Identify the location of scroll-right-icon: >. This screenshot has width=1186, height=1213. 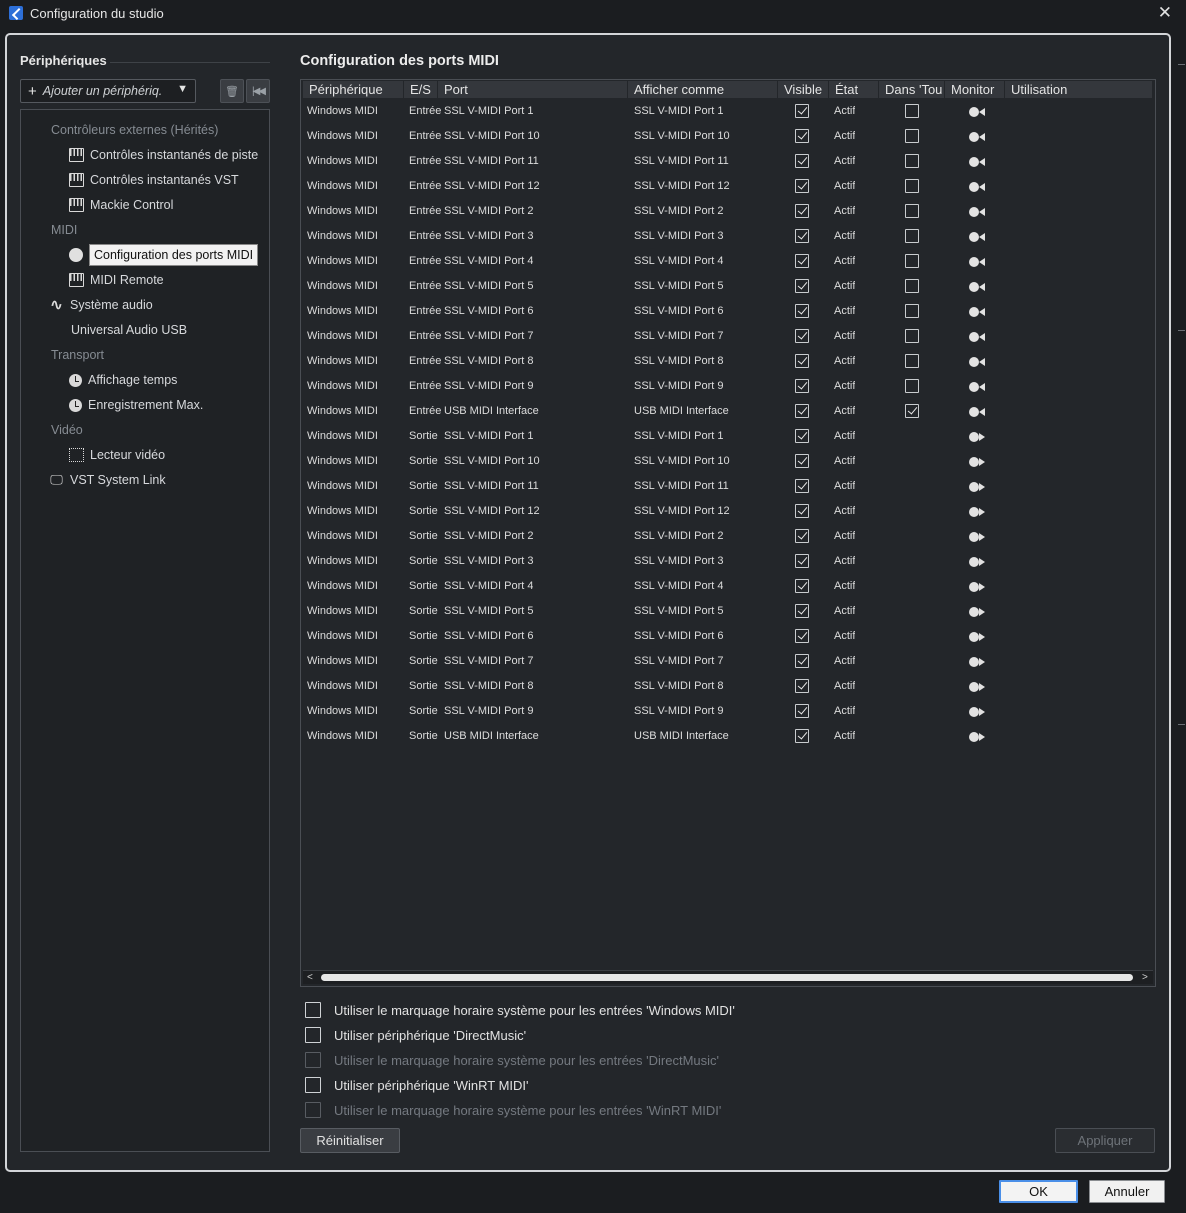
(1145, 977).